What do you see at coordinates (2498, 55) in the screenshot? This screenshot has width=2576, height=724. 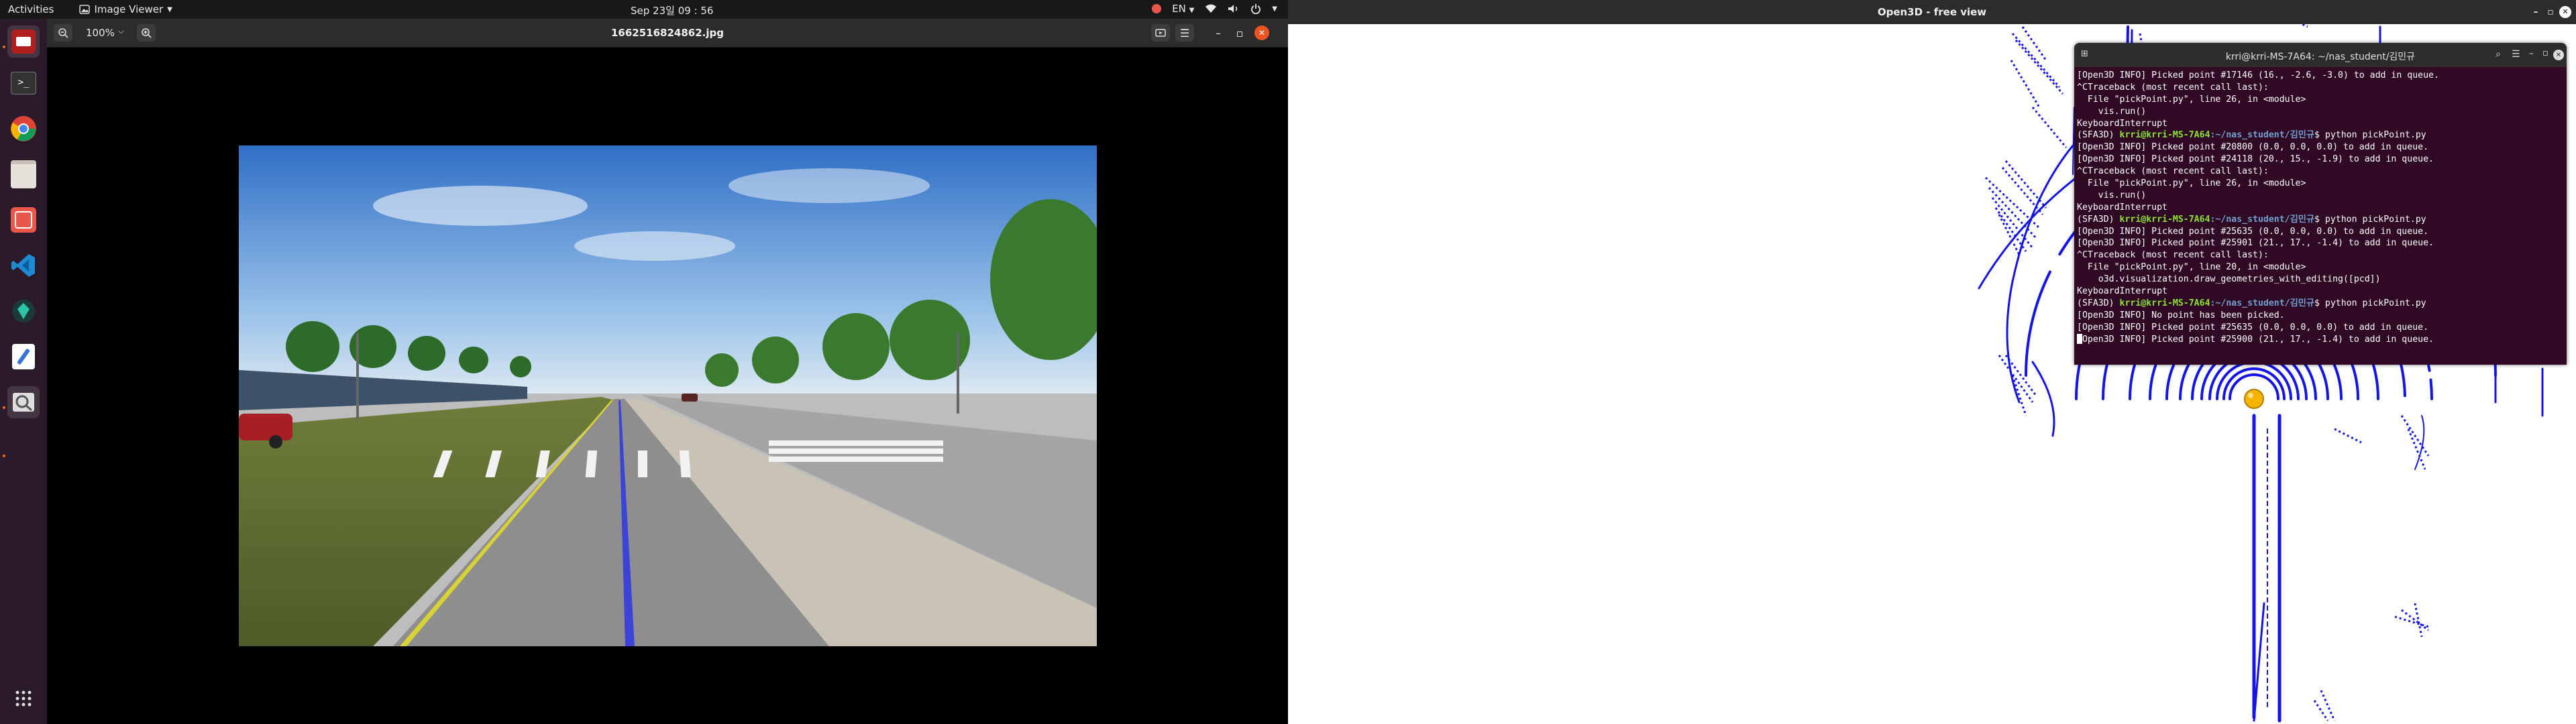 I see `search-icon: ⌕` at bounding box center [2498, 55].